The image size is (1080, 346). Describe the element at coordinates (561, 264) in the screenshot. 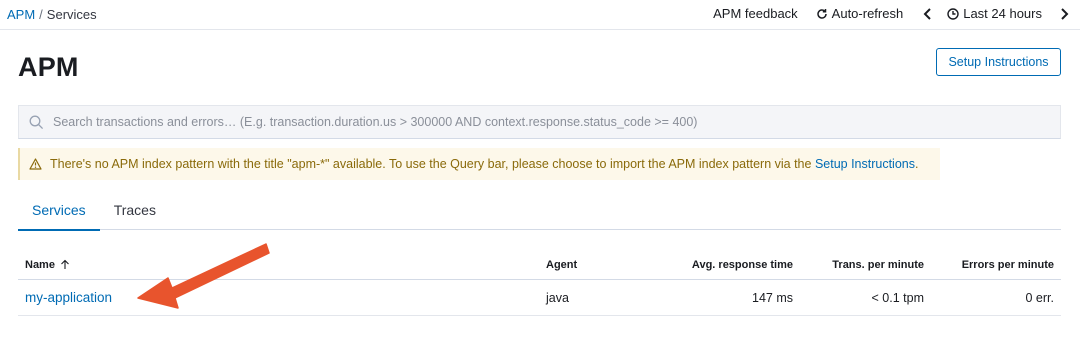

I see `column-header-agent: Agent` at that location.